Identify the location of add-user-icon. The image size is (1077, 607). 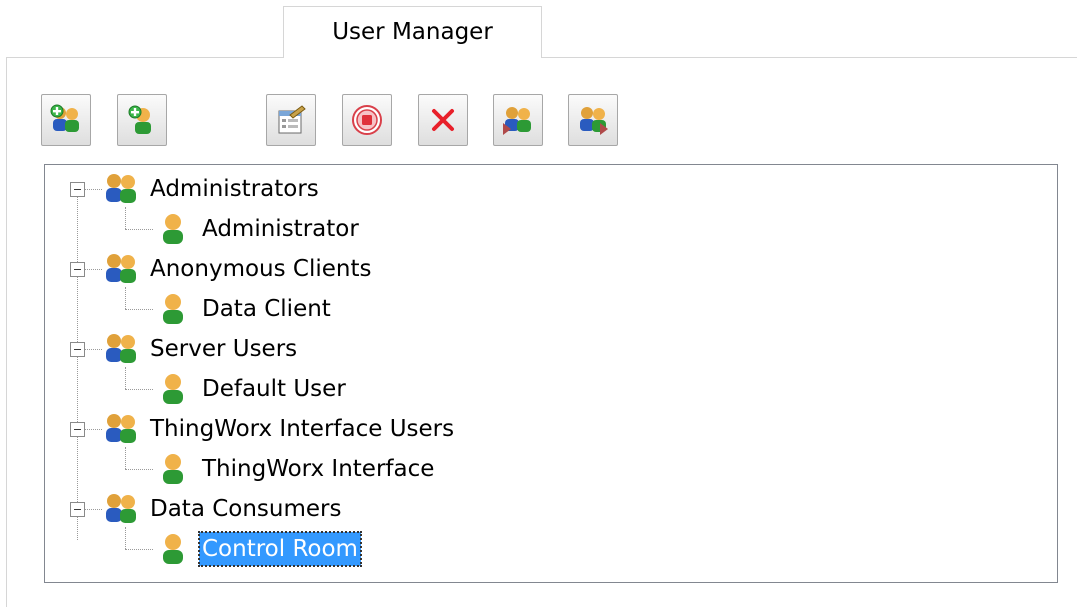
(139, 119).